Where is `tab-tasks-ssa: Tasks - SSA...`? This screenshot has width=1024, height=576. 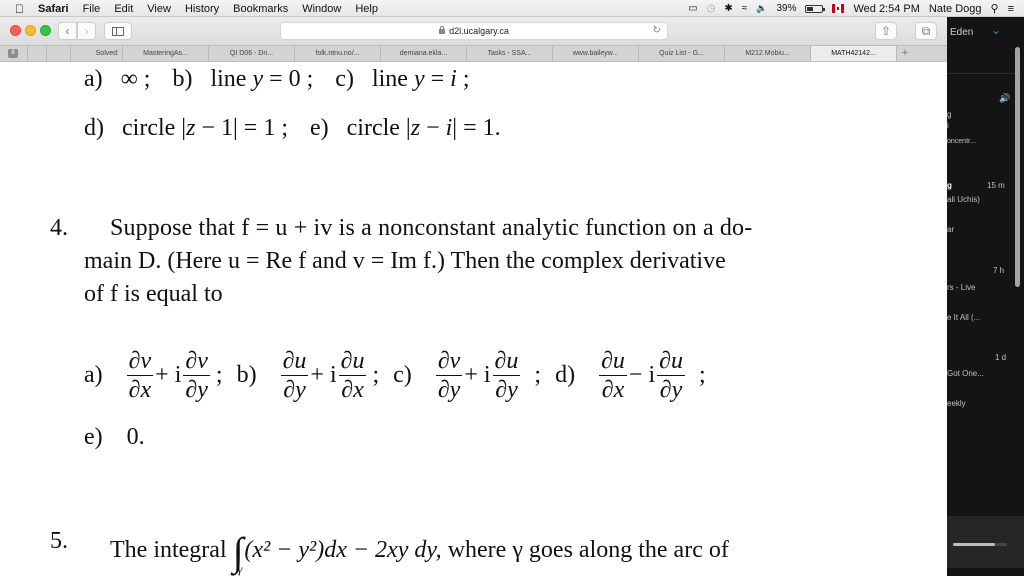 tab-tasks-ssa: Tasks - SSA... is located at coordinates (510, 53).